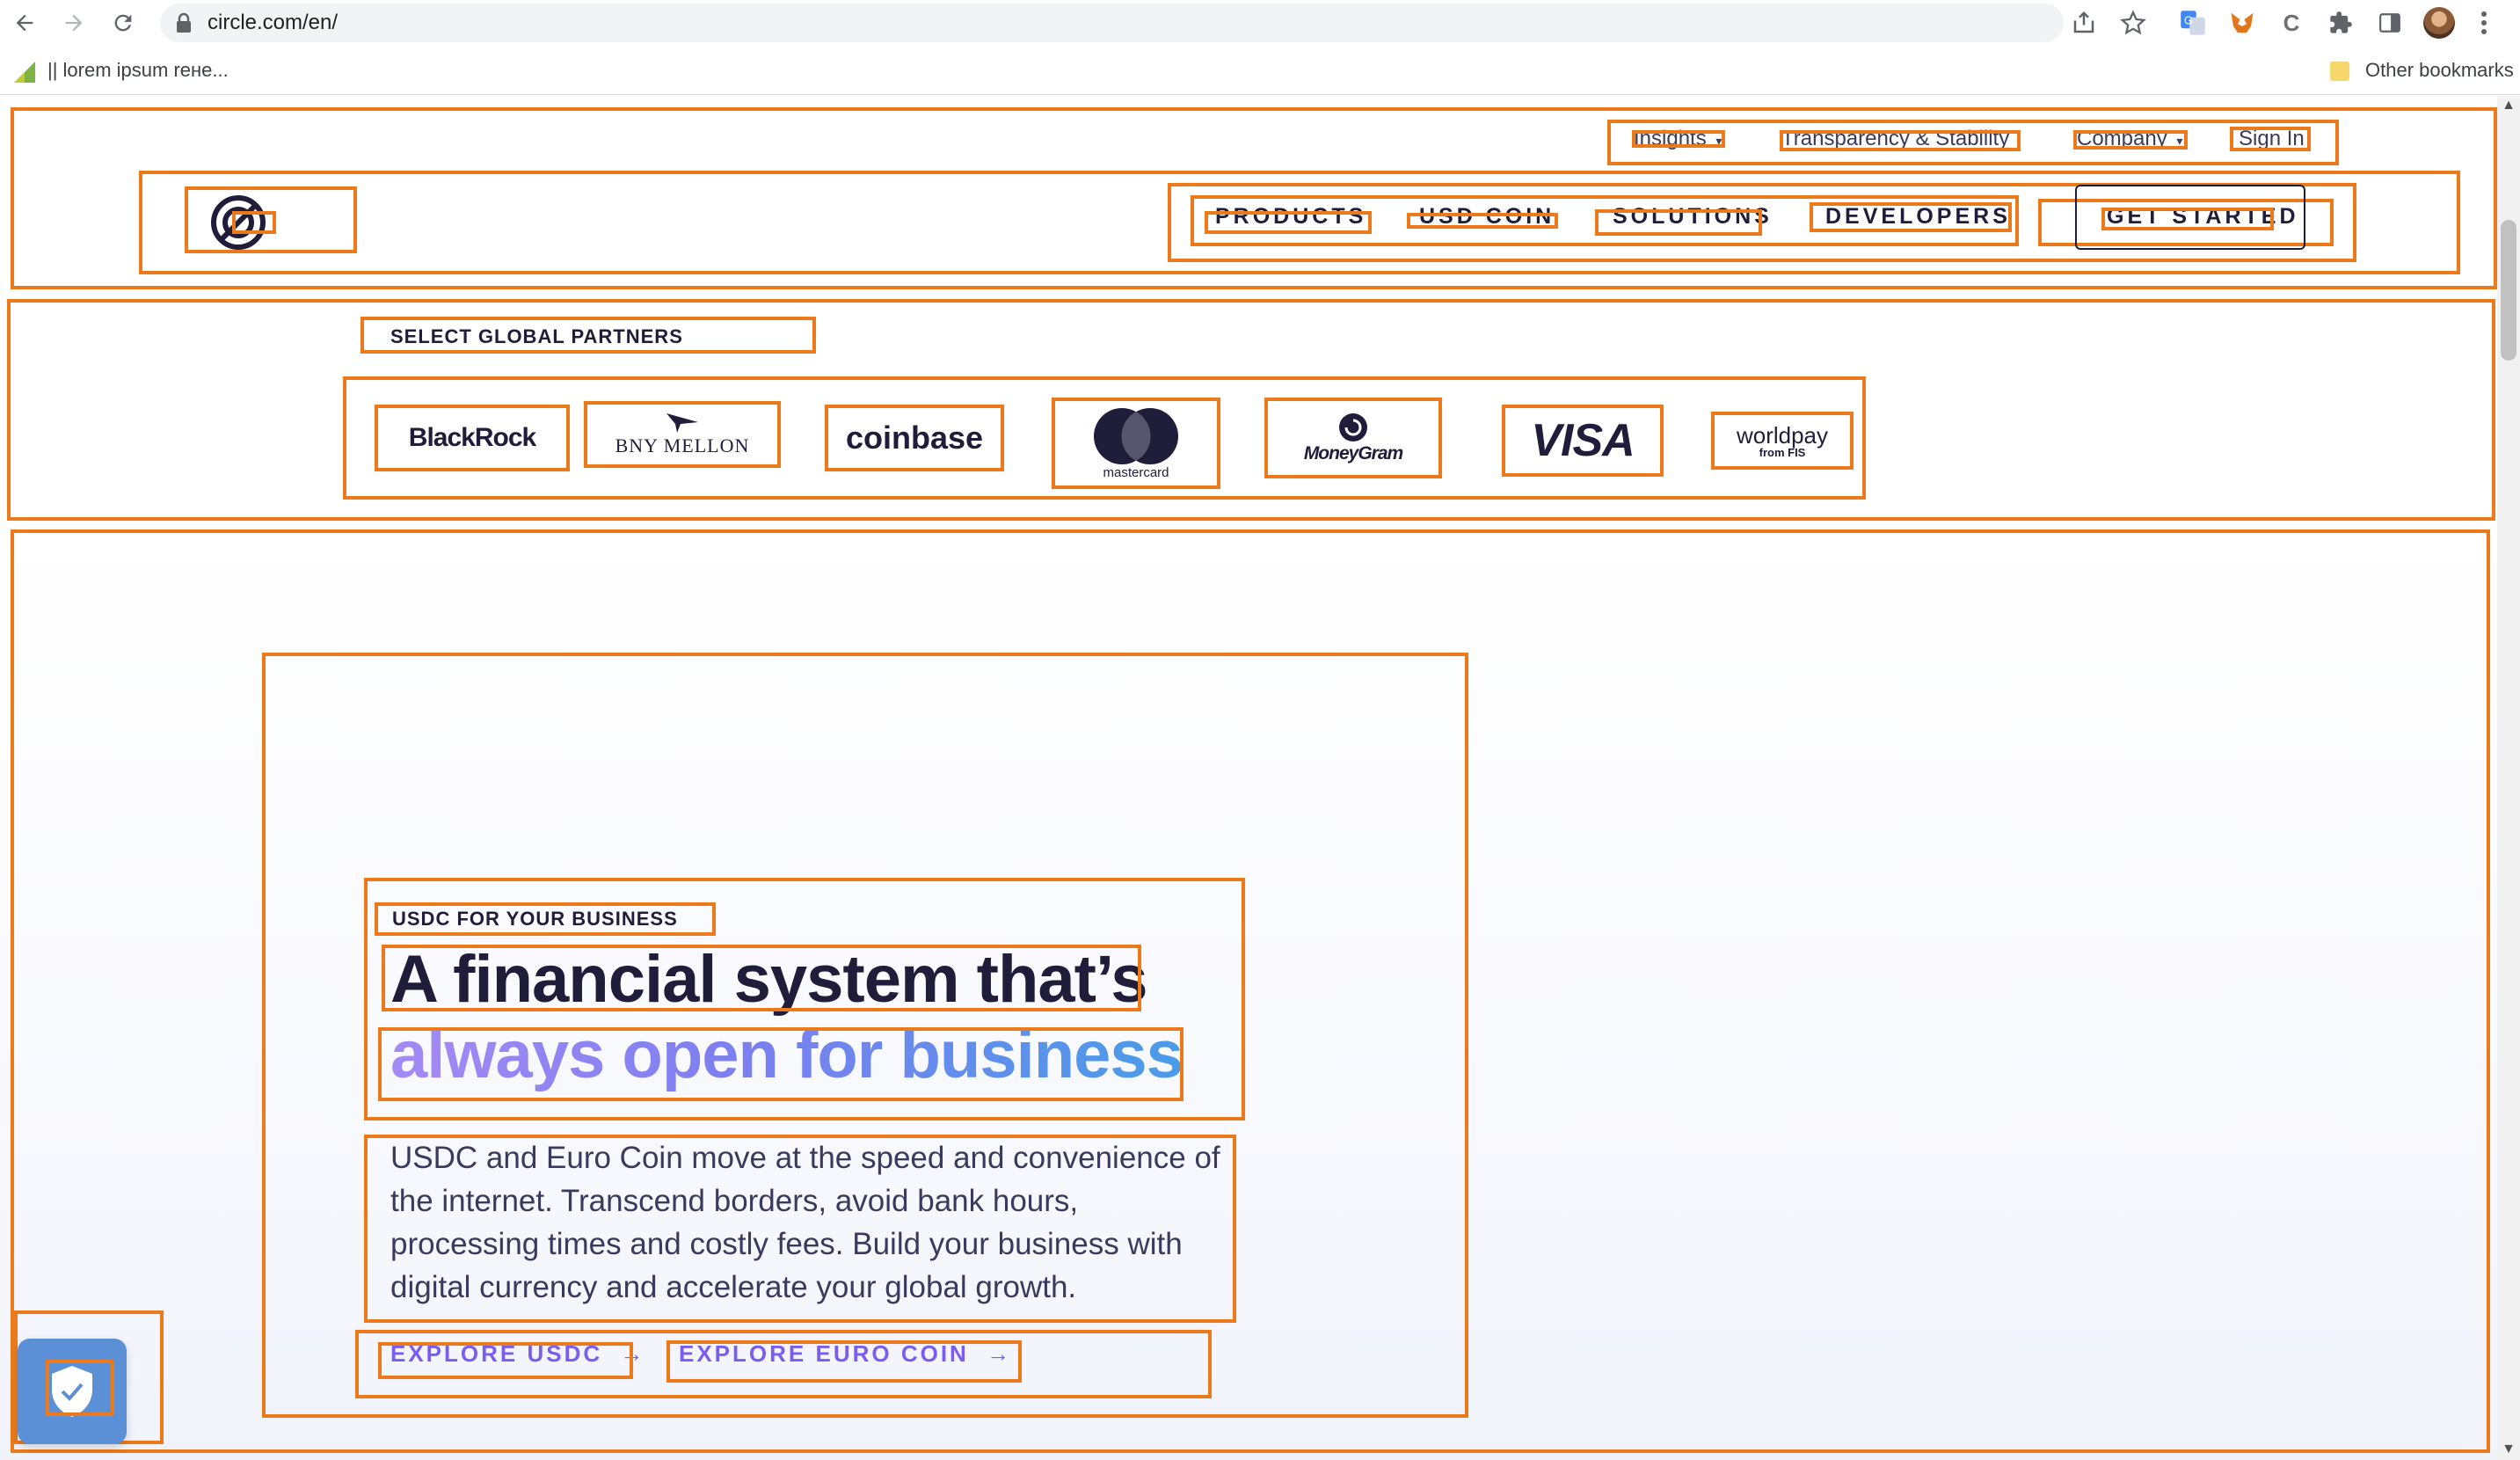 The image size is (2520, 1460). What do you see at coordinates (2509, 106) in the screenshot?
I see `scroll-up-arrow-icon: ▲` at bounding box center [2509, 106].